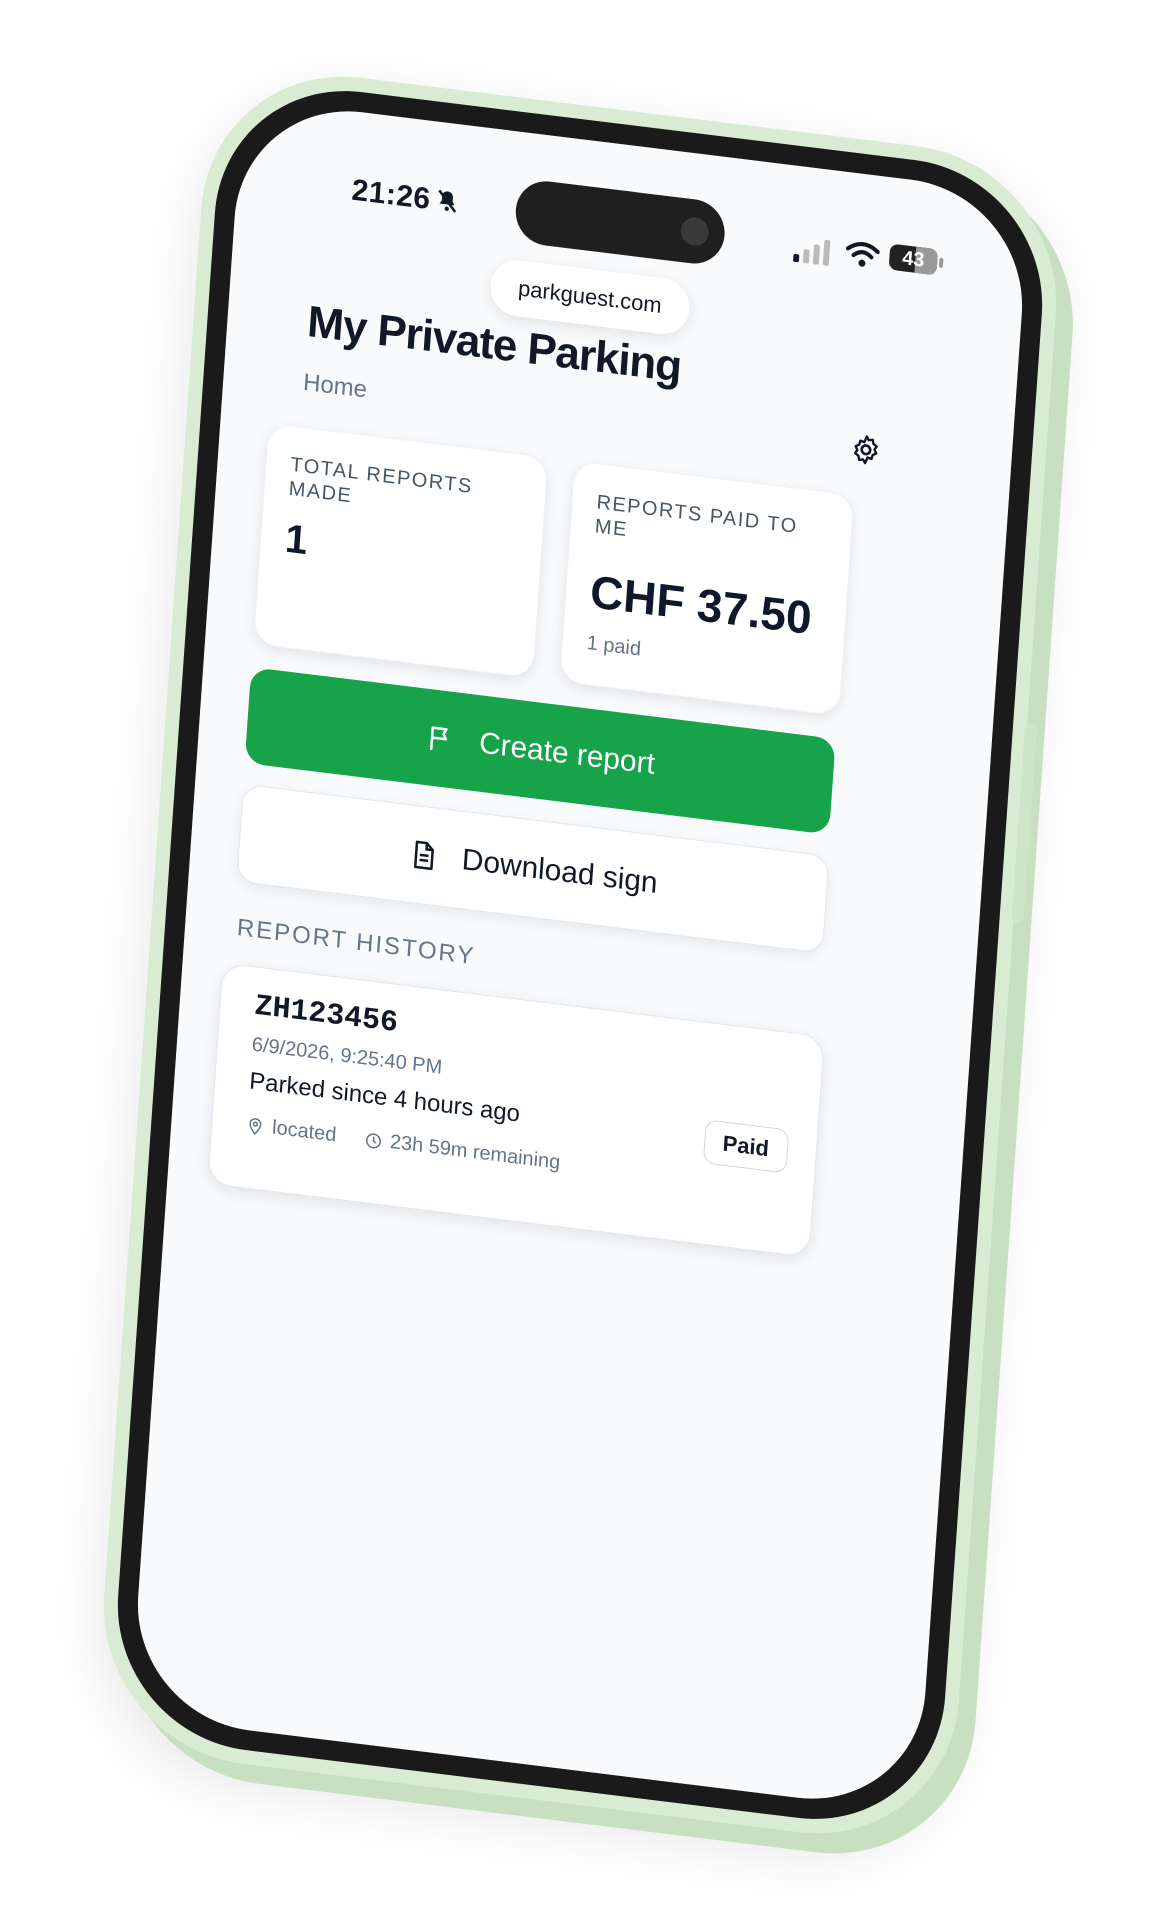  Describe the element at coordinates (694, 231) in the screenshot. I see `camera-icon` at that location.